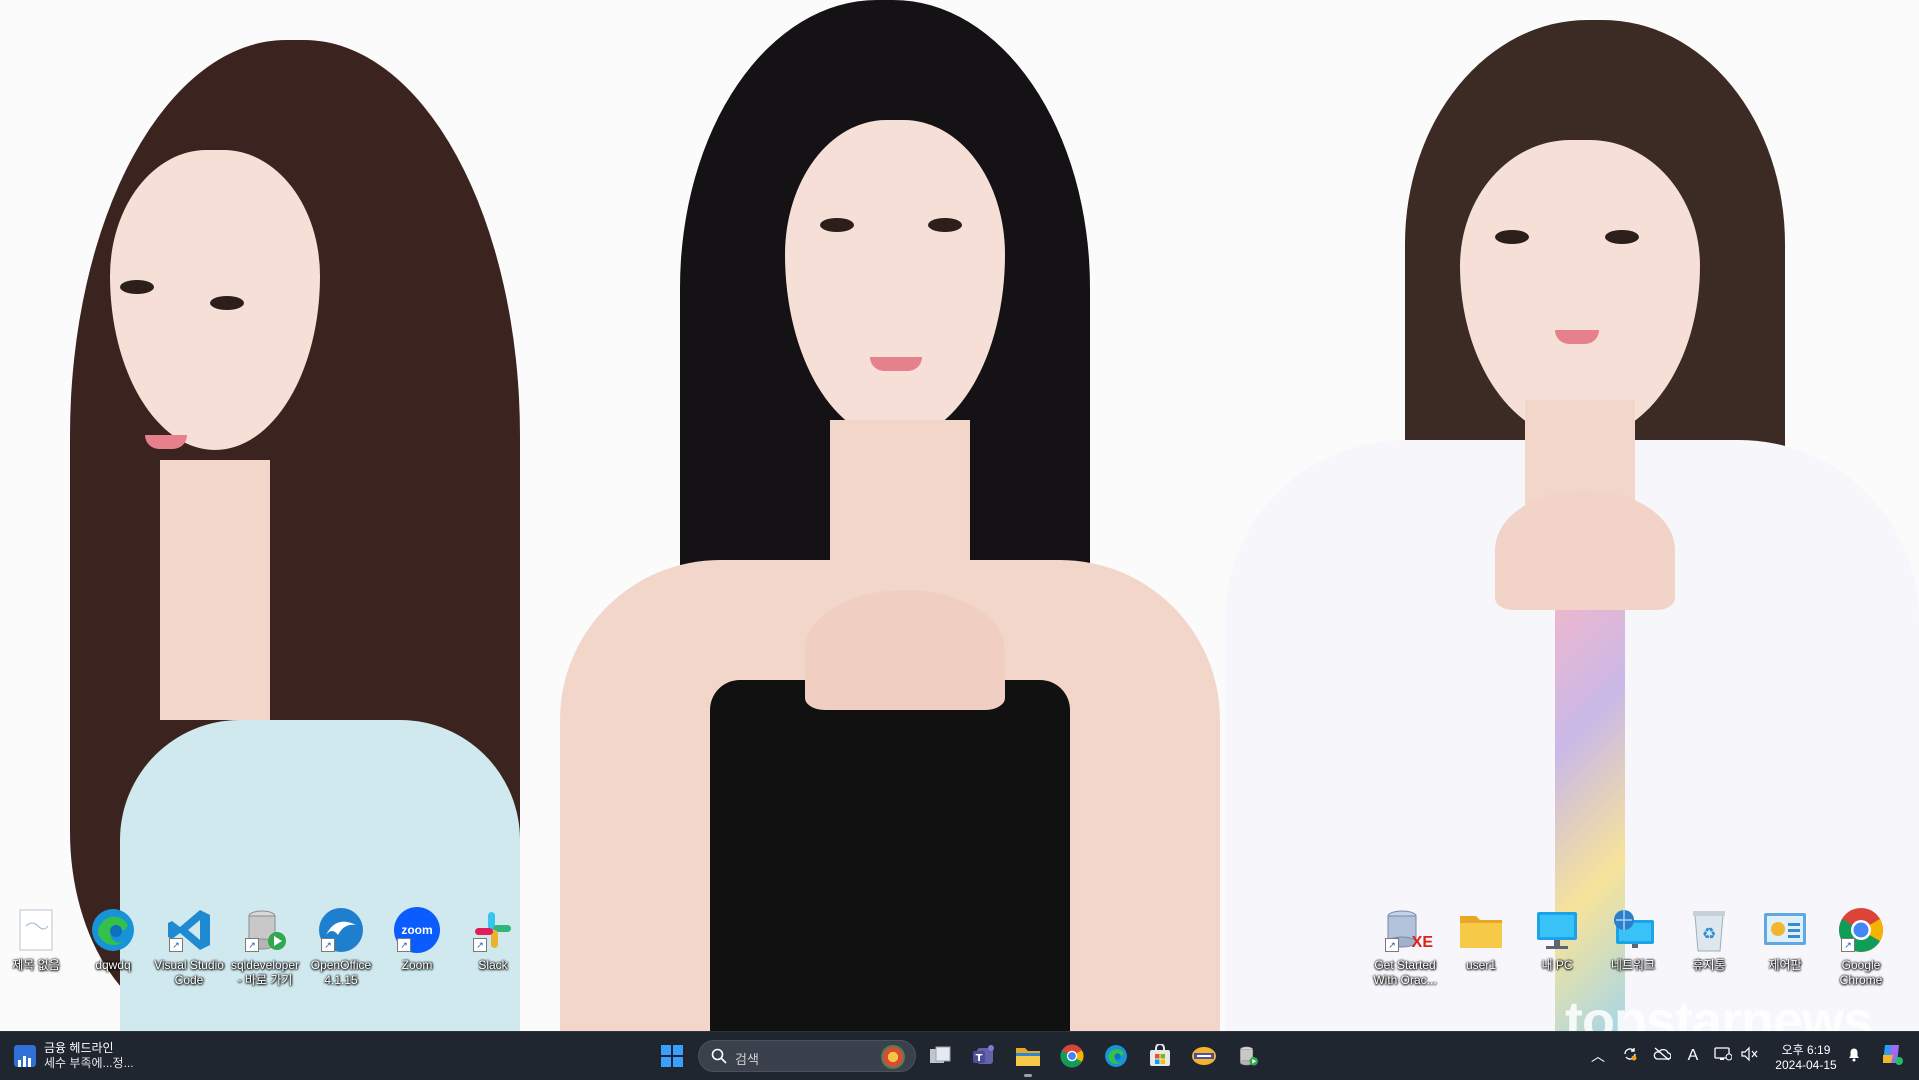 The image size is (1919, 1080). Describe the element at coordinates (1749, 1056) in the screenshot. I see `volume-muted-icon` at that location.